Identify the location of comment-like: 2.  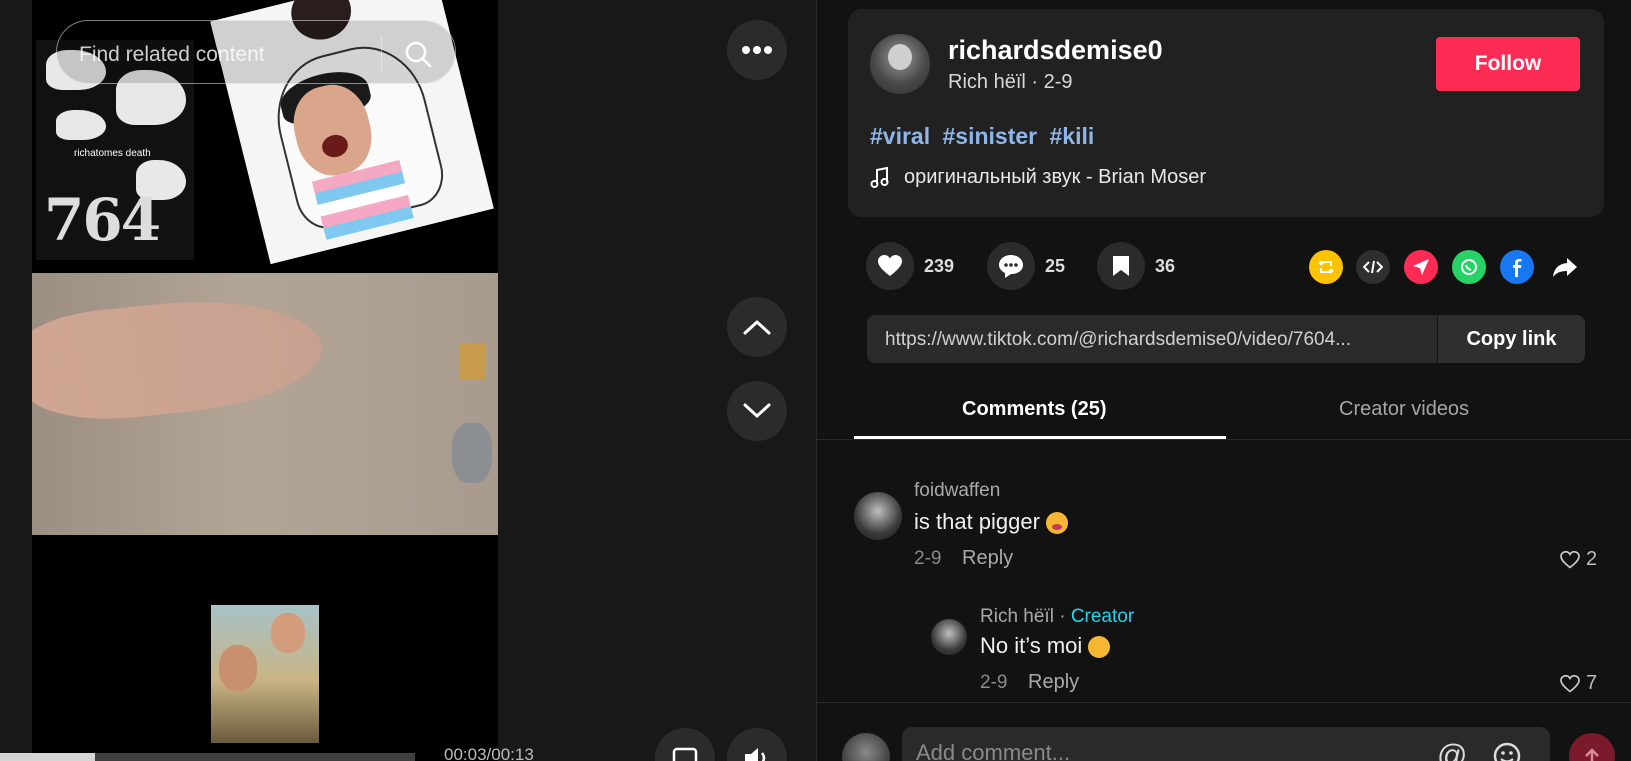
(1578, 559).